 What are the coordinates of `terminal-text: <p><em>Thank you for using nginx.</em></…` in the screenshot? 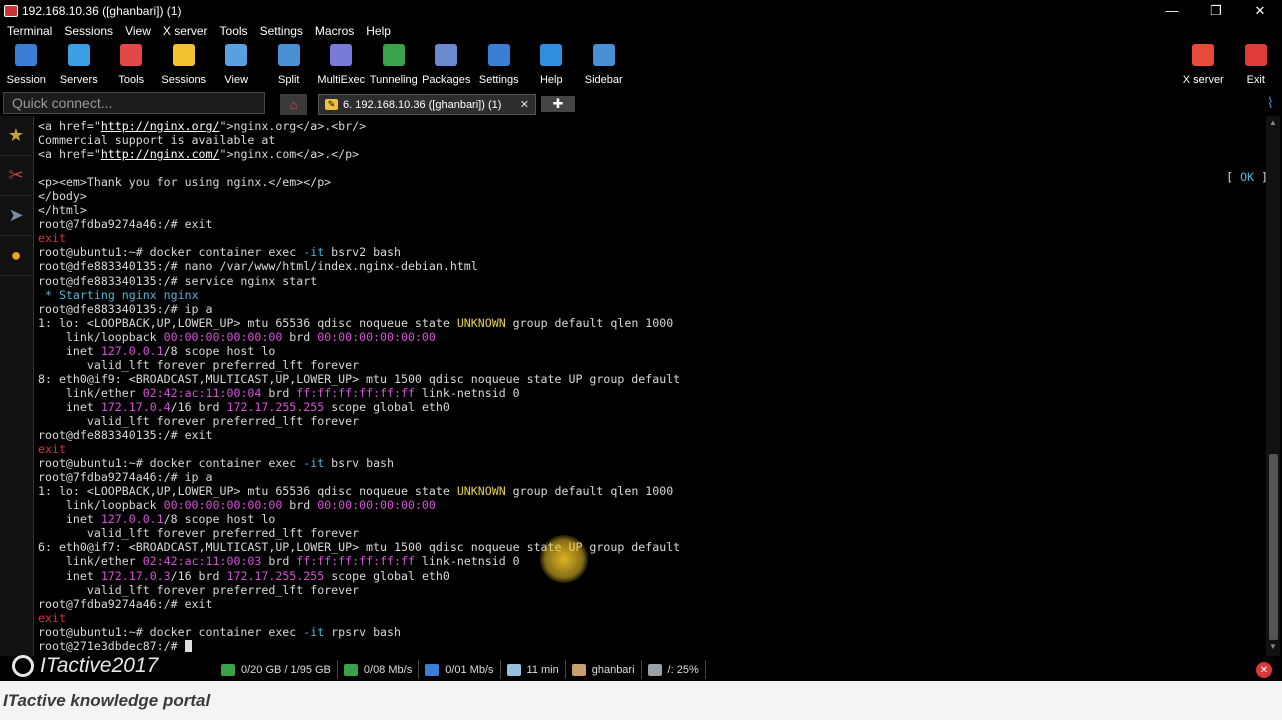 It's located at (185, 182).